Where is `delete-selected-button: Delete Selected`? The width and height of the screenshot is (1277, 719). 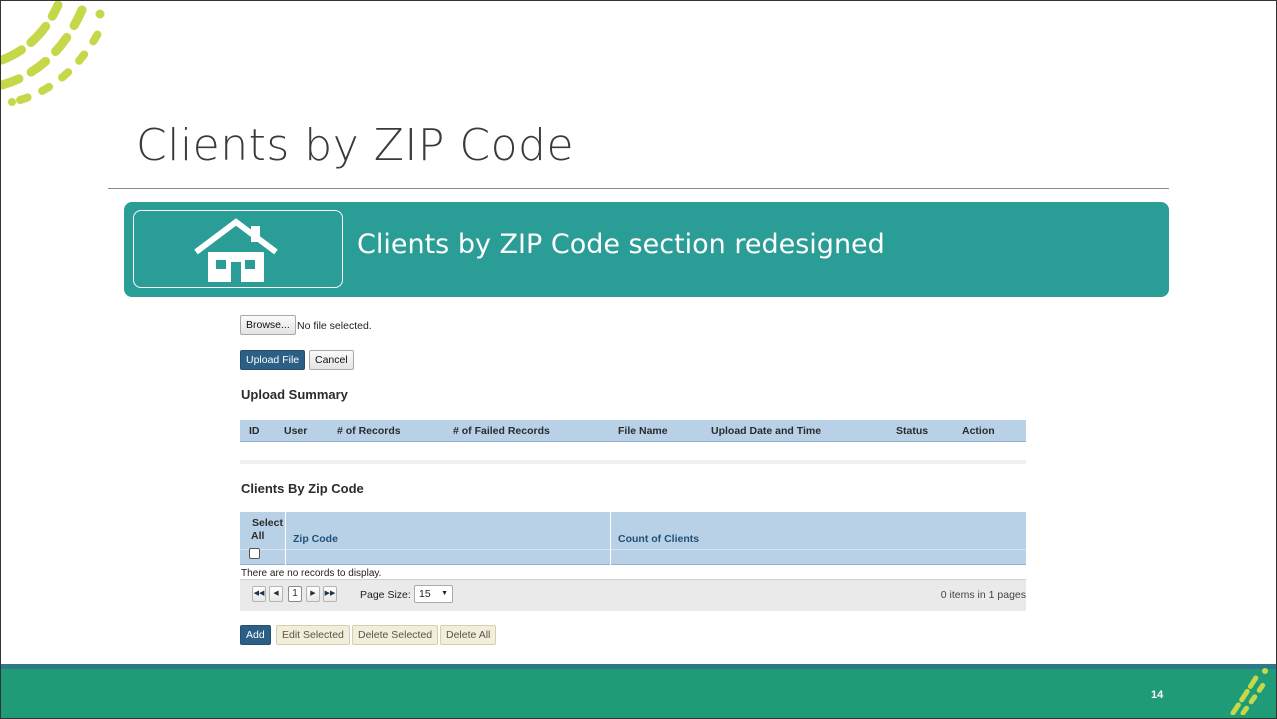 delete-selected-button: Delete Selected is located at coordinates (395, 635).